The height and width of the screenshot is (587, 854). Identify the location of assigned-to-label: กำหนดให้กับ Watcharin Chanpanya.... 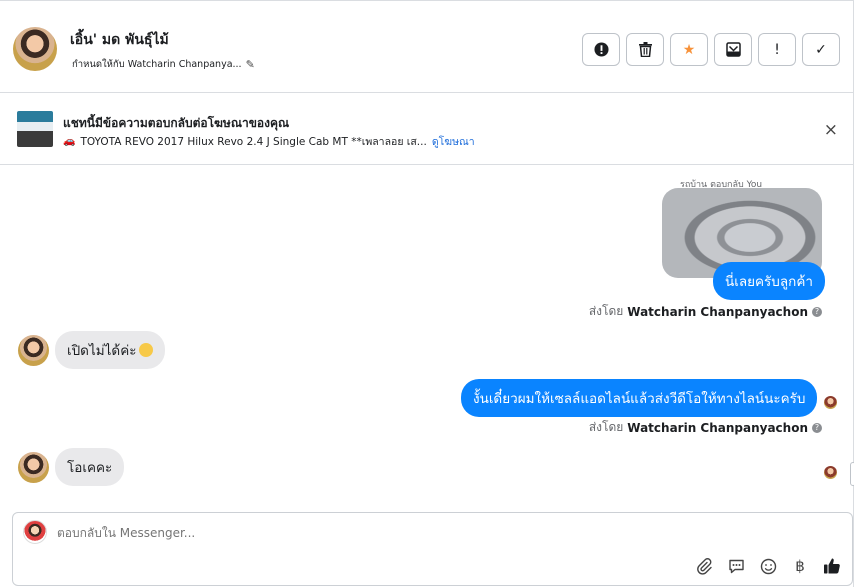
(157, 64).